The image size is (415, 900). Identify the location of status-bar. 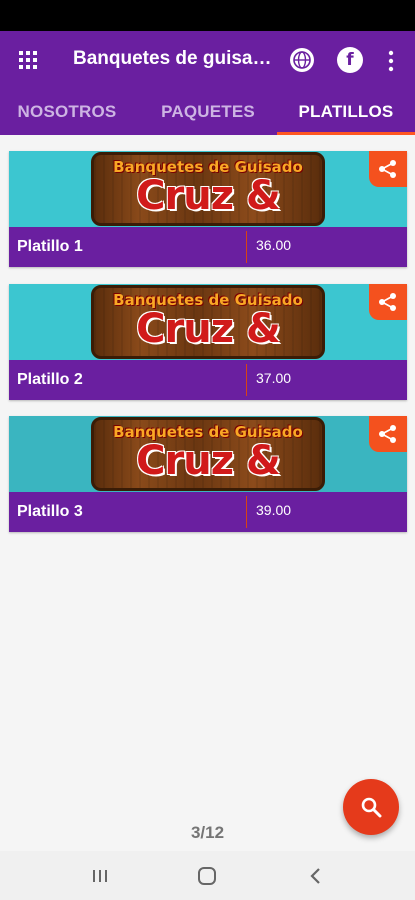
(207, 15).